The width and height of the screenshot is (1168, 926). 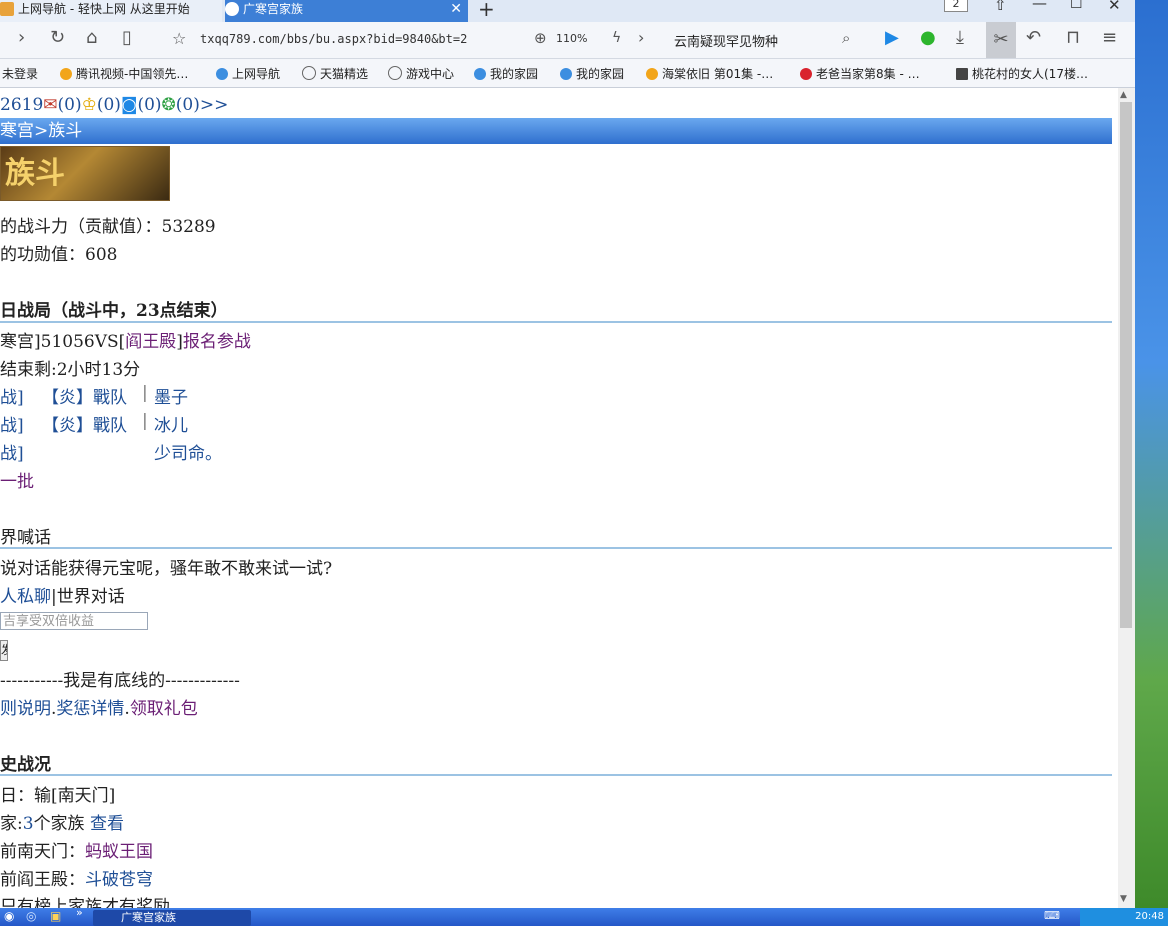 What do you see at coordinates (11, 824) in the screenshot?
I see `families-prefix: 家:` at bounding box center [11, 824].